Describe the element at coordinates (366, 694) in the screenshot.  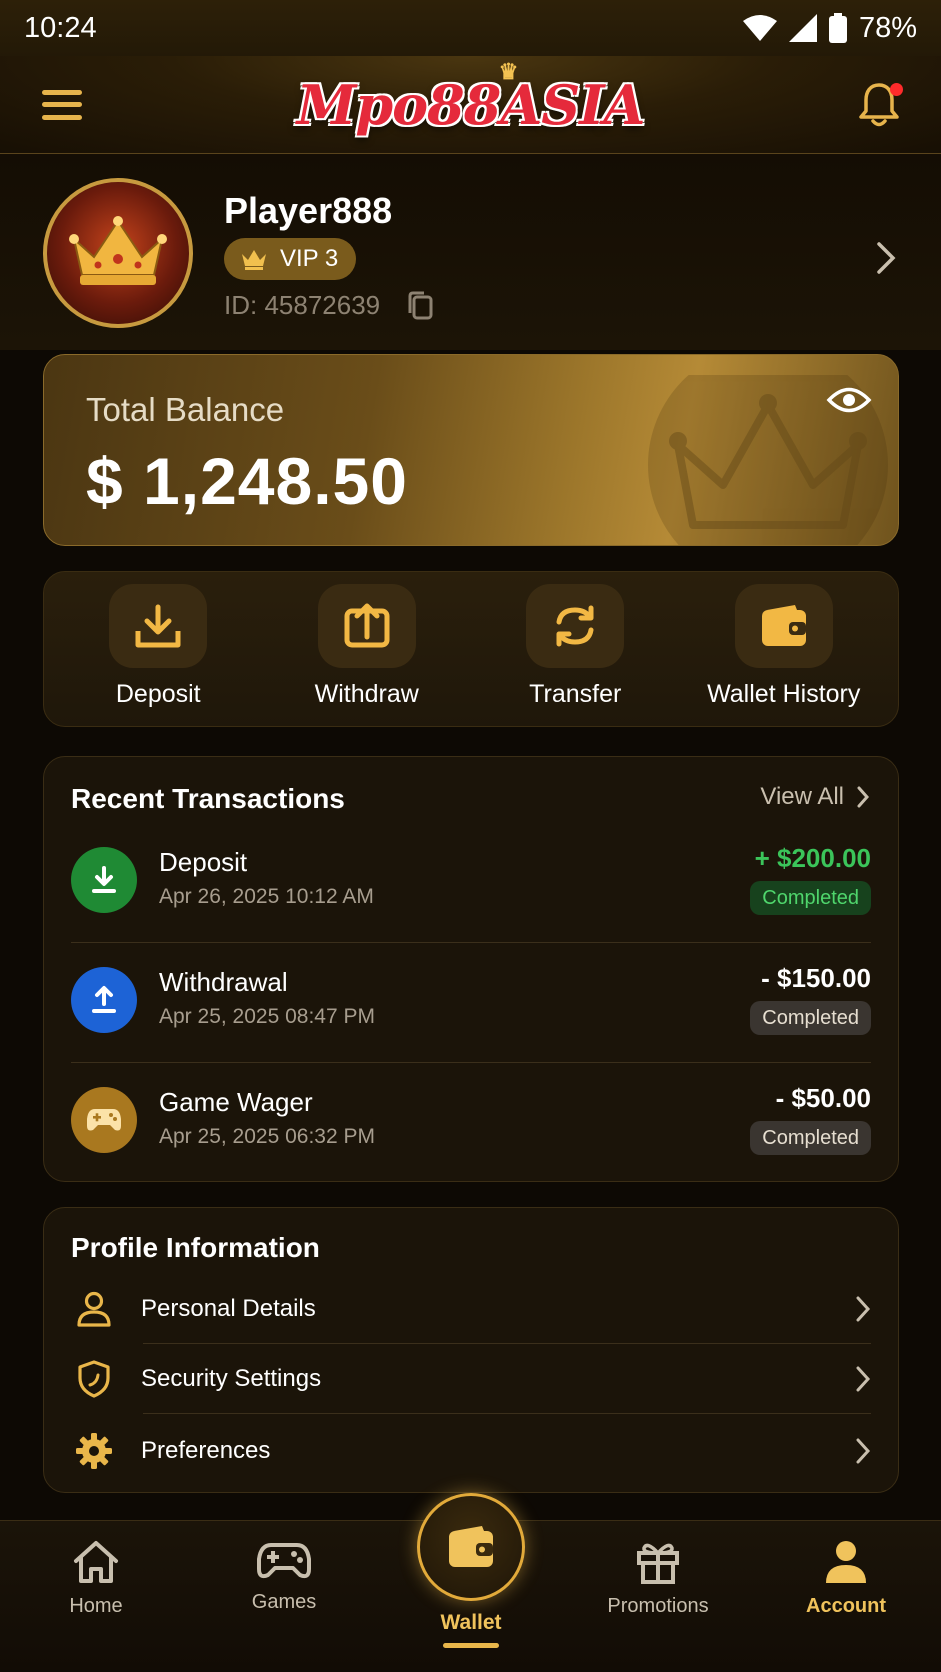
I see `action-label: Withdraw` at that location.